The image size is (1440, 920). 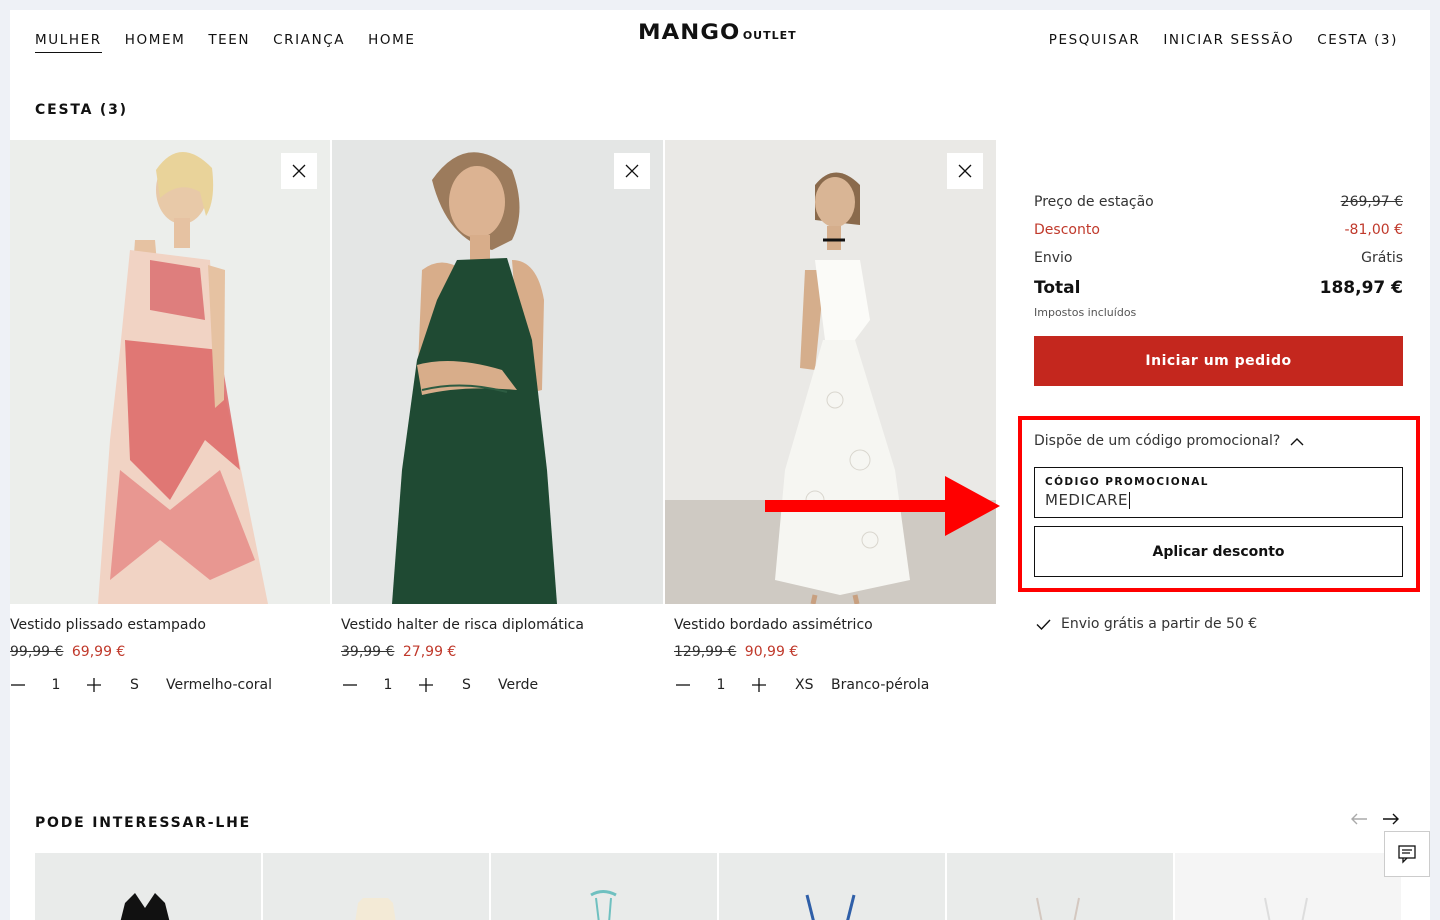 What do you see at coordinates (1297, 441) in the screenshot?
I see `chevron-up-icon` at bounding box center [1297, 441].